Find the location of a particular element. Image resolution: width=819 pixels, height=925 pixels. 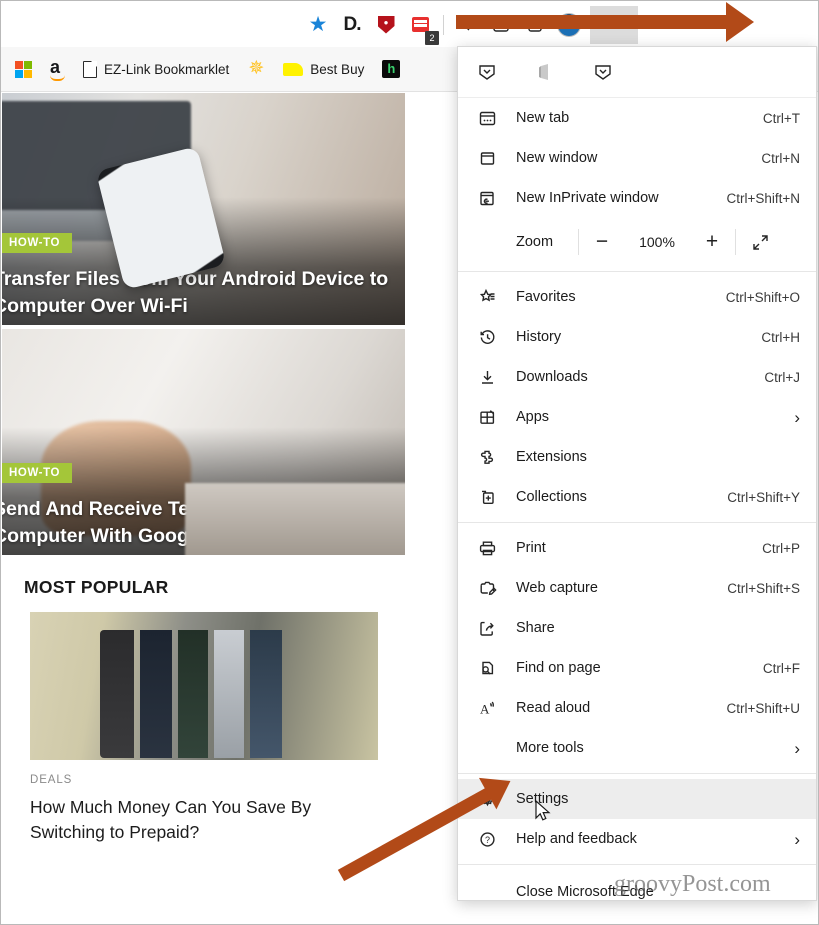

bookmark-best-buy: Best Buy is located at coordinates (323, 69).